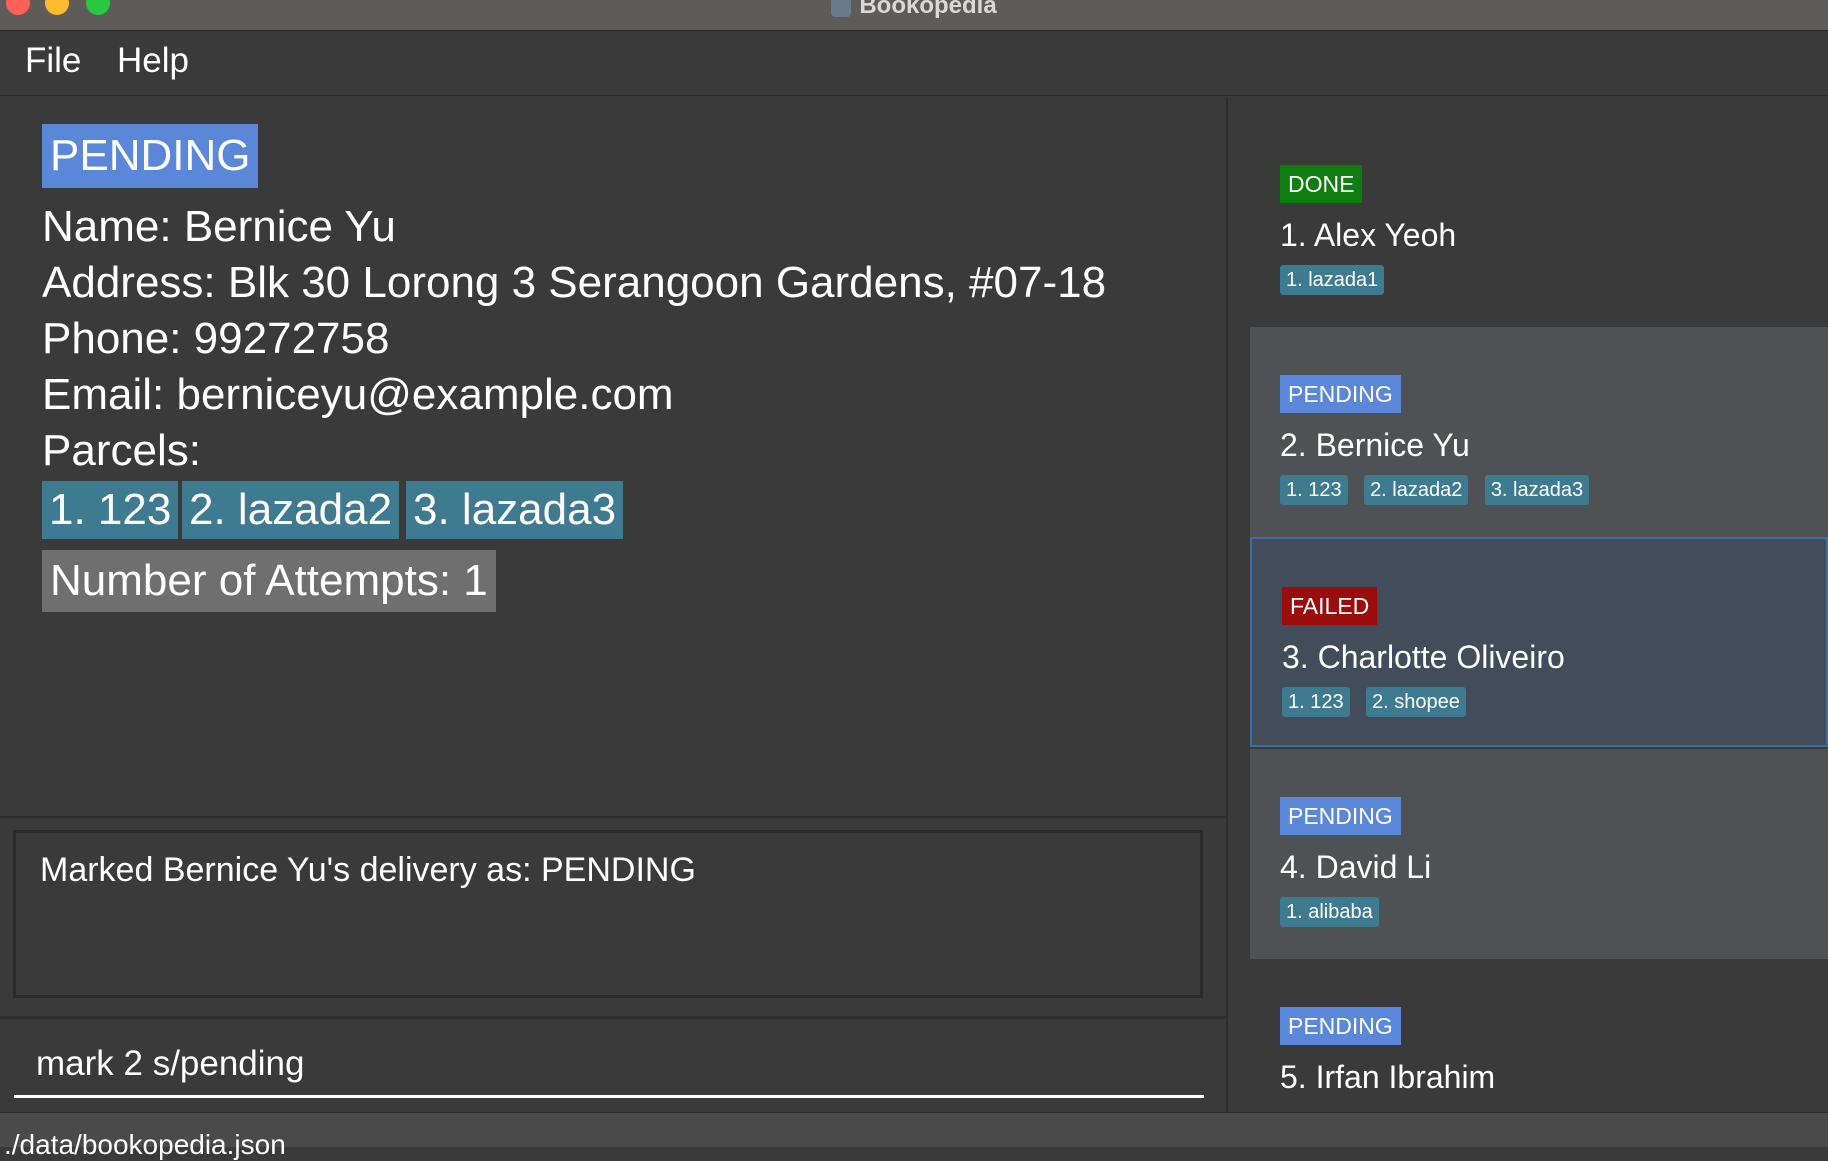  Describe the element at coordinates (358, 394) in the screenshot. I see `detail-email: Email: berniceyu@example.com` at that location.